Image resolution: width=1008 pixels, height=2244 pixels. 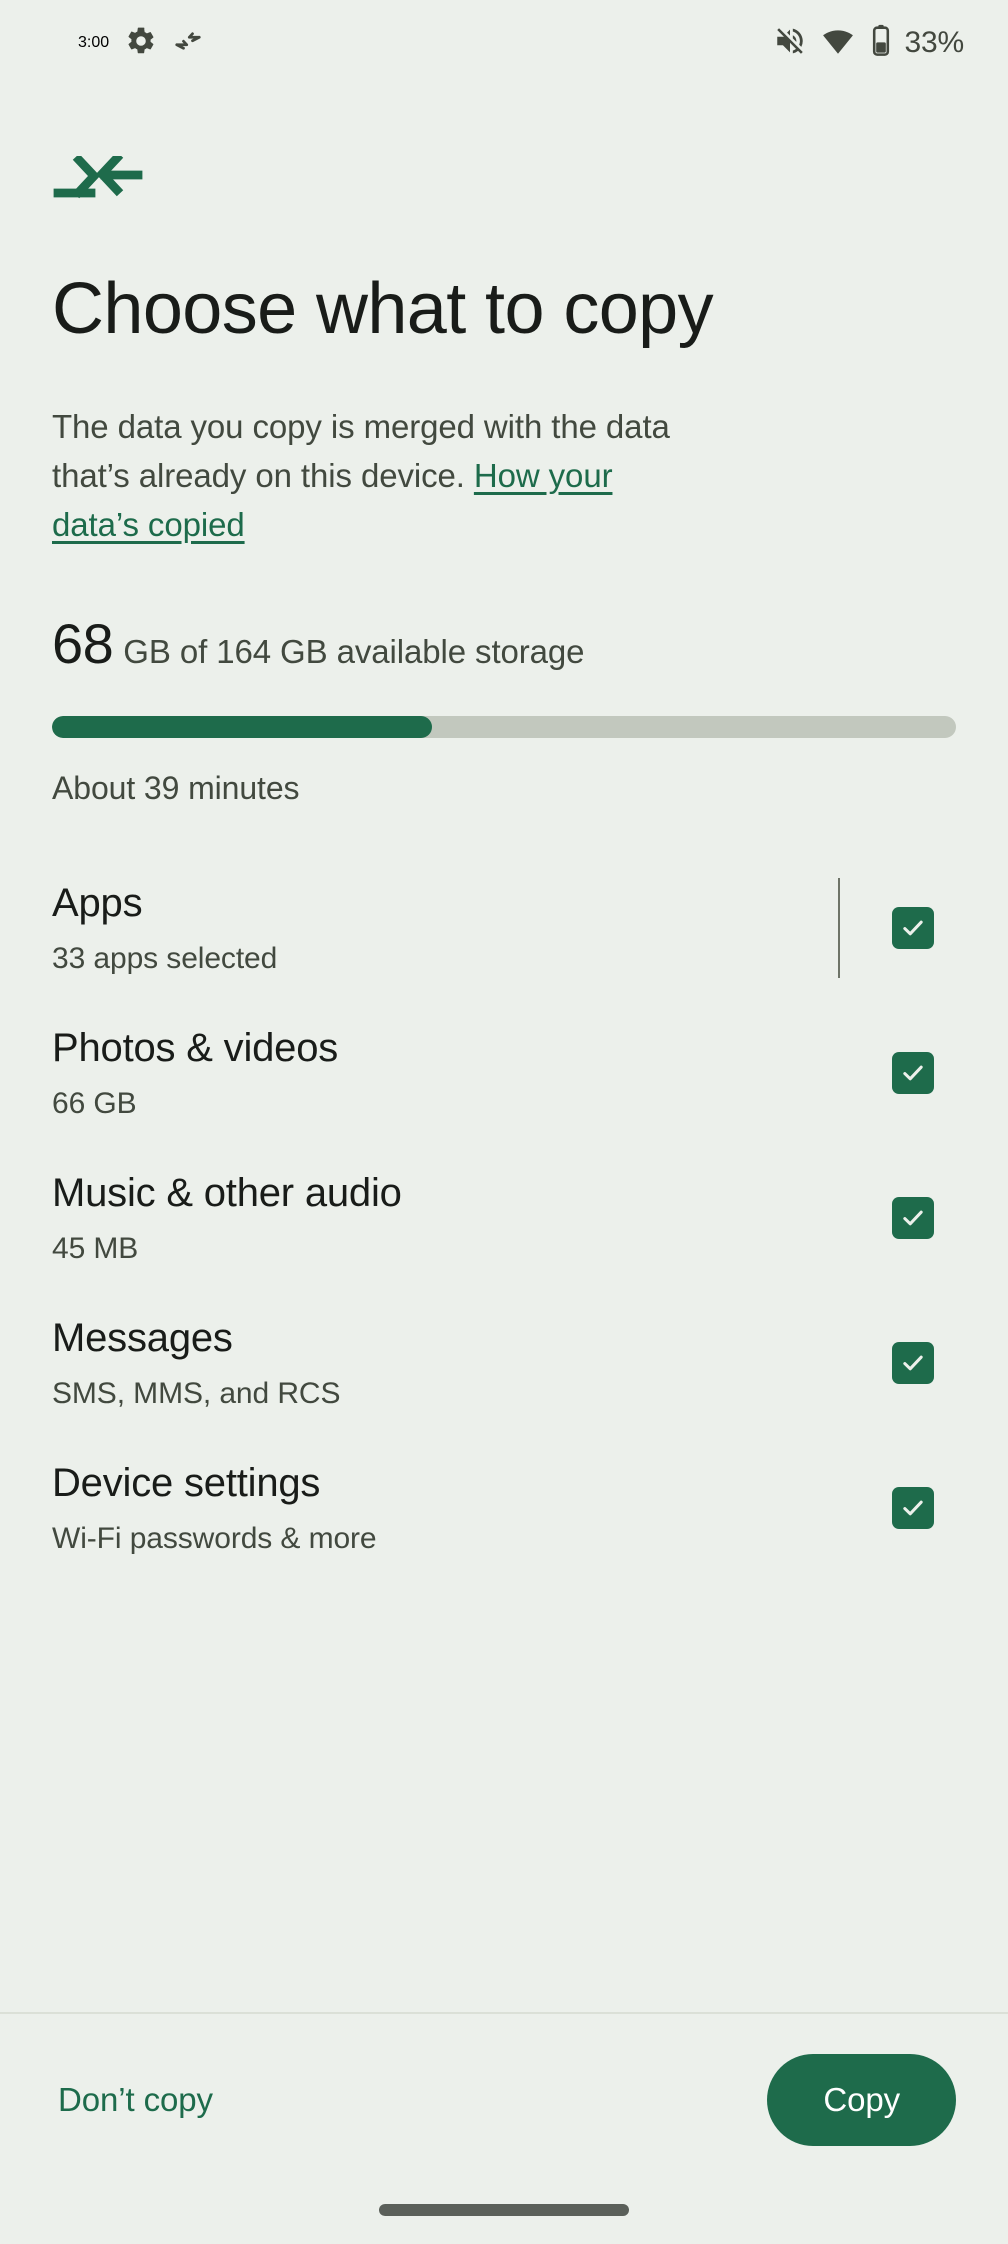 What do you see at coordinates (881, 43) in the screenshot?
I see `battery-icon` at bounding box center [881, 43].